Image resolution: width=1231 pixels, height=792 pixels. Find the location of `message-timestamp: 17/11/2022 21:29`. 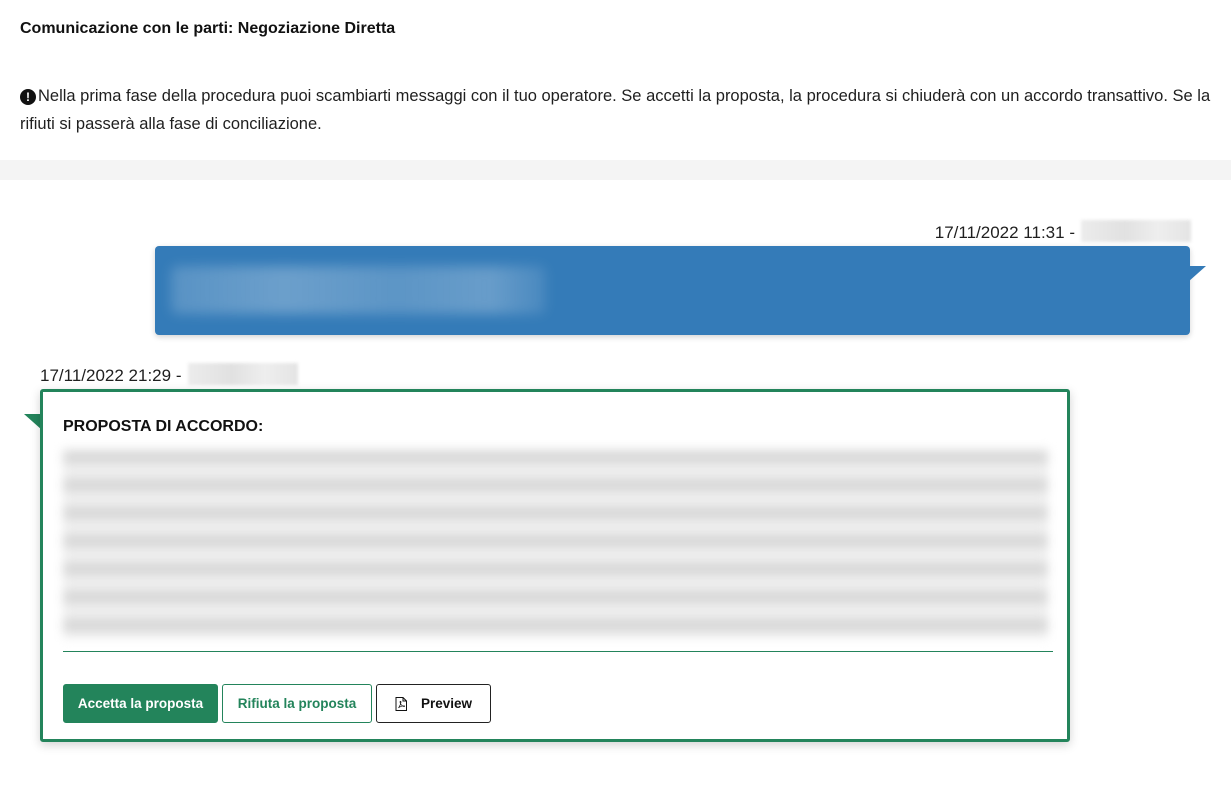

message-timestamp: 17/11/2022 21:29 is located at coordinates (106, 375).